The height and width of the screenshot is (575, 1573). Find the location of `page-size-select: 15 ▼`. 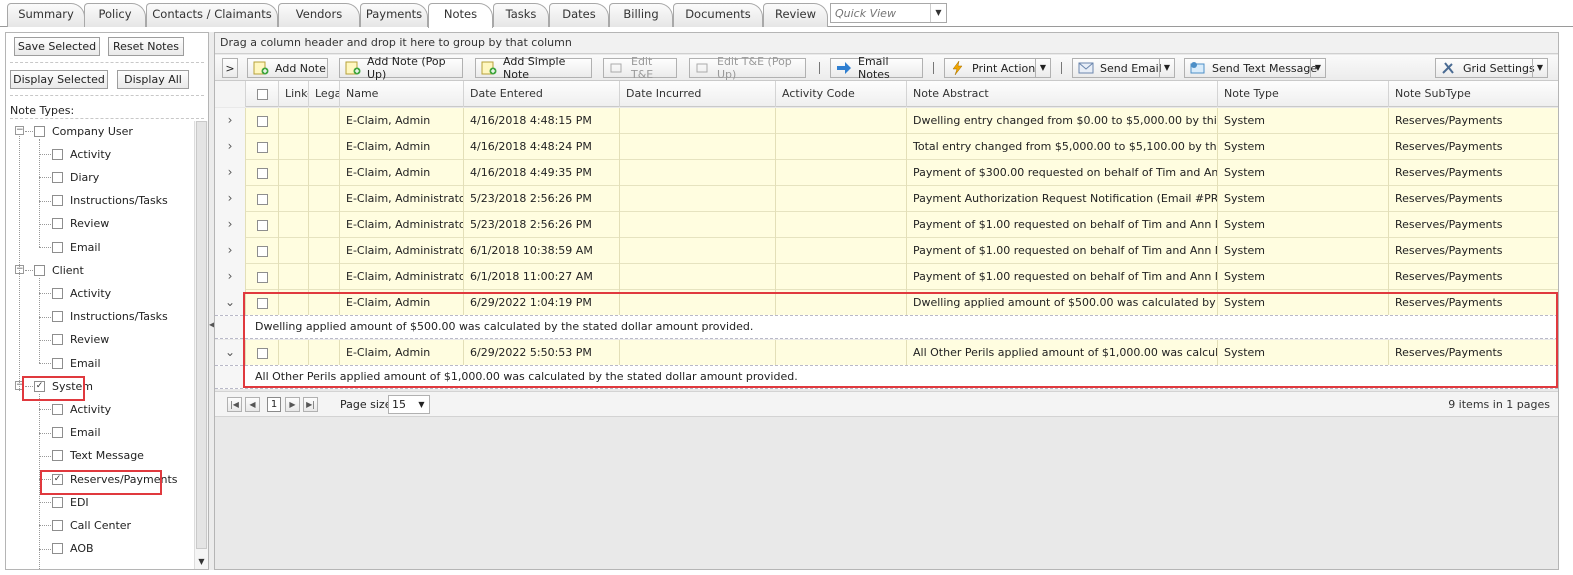

page-size-select: 15 ▼ is located at coordinates (409, 404).